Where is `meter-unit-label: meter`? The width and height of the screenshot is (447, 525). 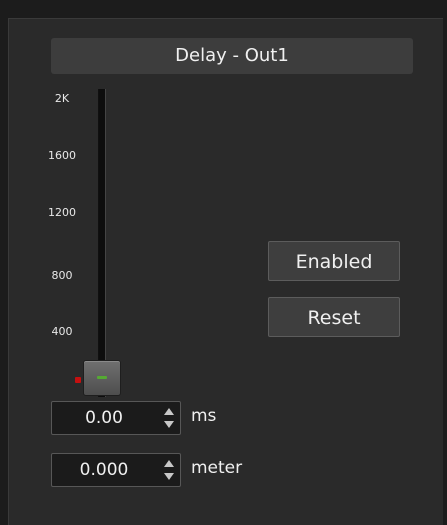
meter-unit-label: meter is located at coordinates (217, 468).